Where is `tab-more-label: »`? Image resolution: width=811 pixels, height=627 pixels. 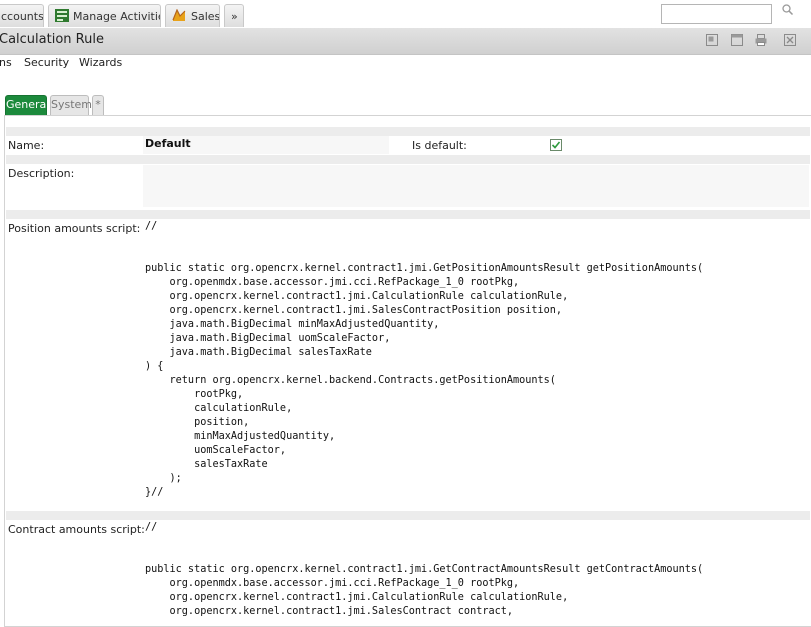
tab-more-label: » is located at coordinates (234, 16).